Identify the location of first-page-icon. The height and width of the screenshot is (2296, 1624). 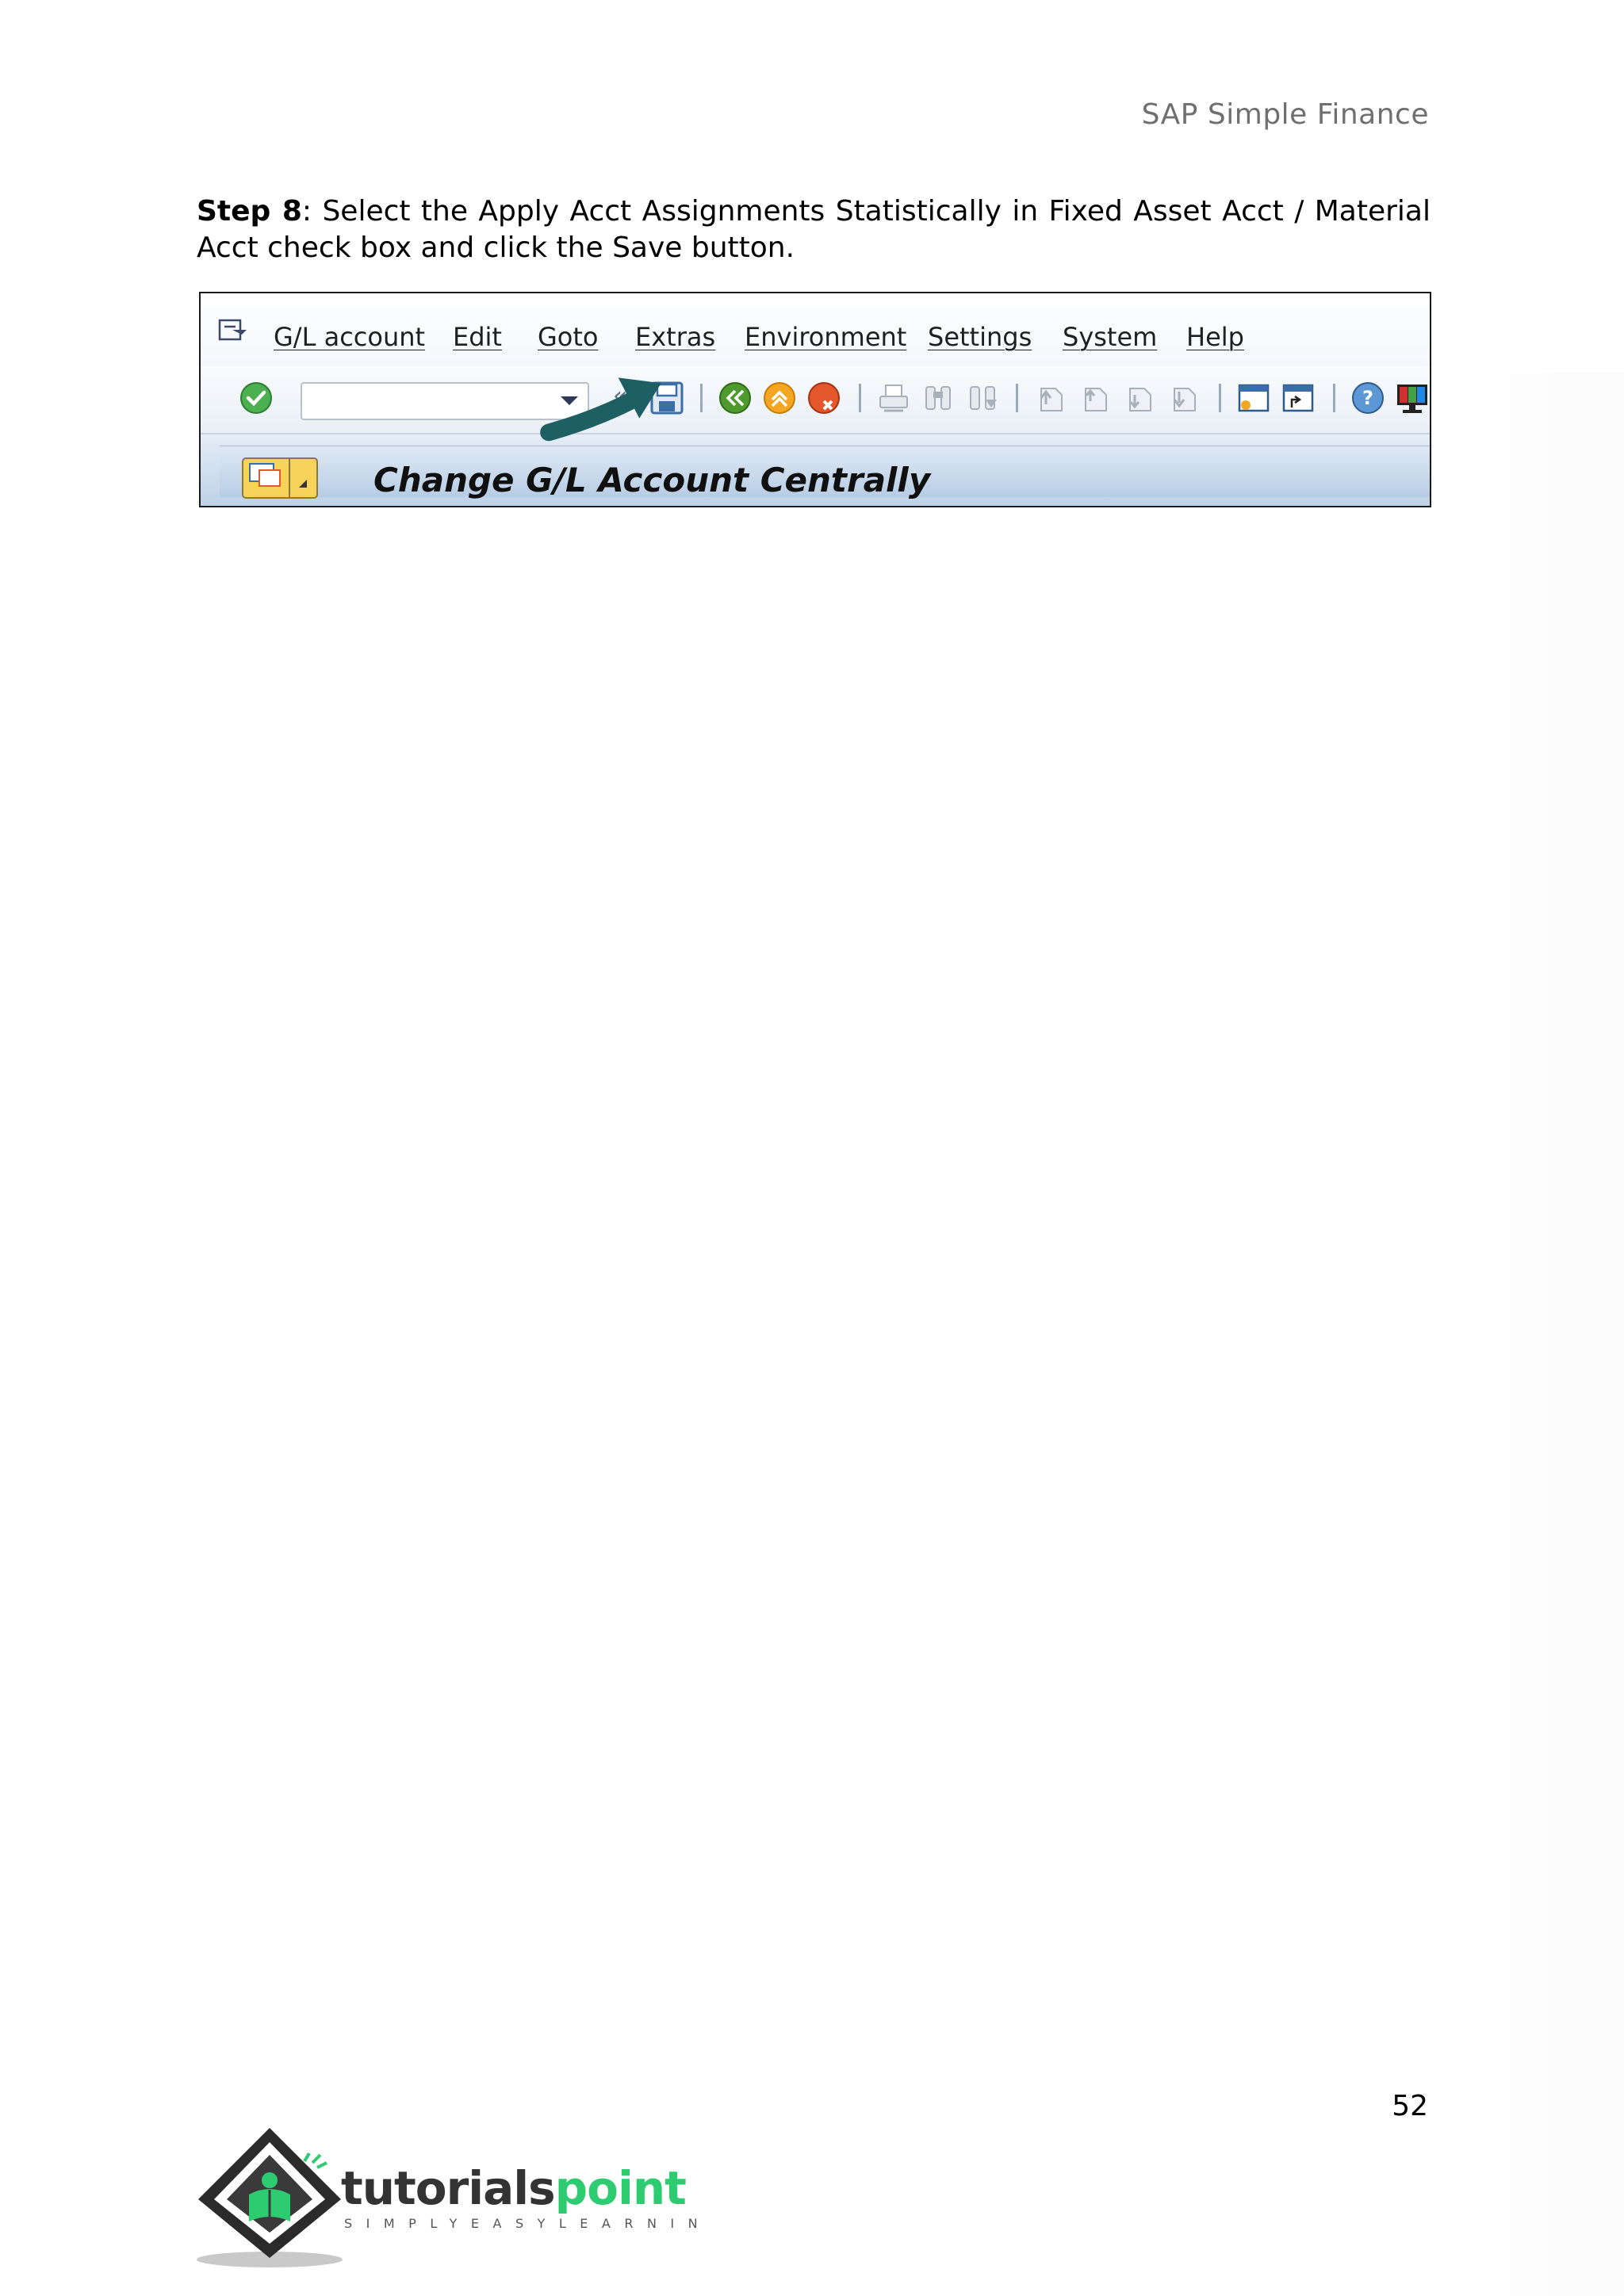
(1050, 398).